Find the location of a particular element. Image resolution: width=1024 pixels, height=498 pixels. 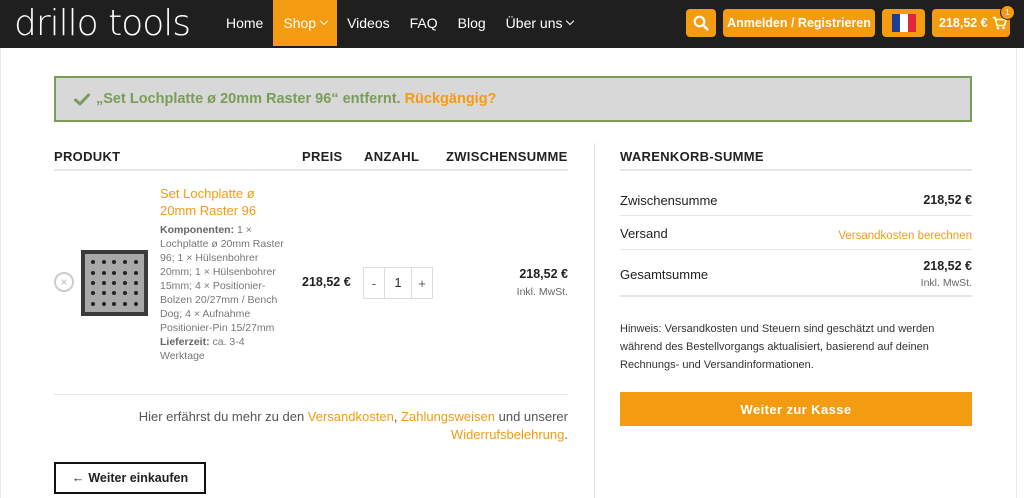

quantity-increase-button: + is located at coordinates (422, 283).